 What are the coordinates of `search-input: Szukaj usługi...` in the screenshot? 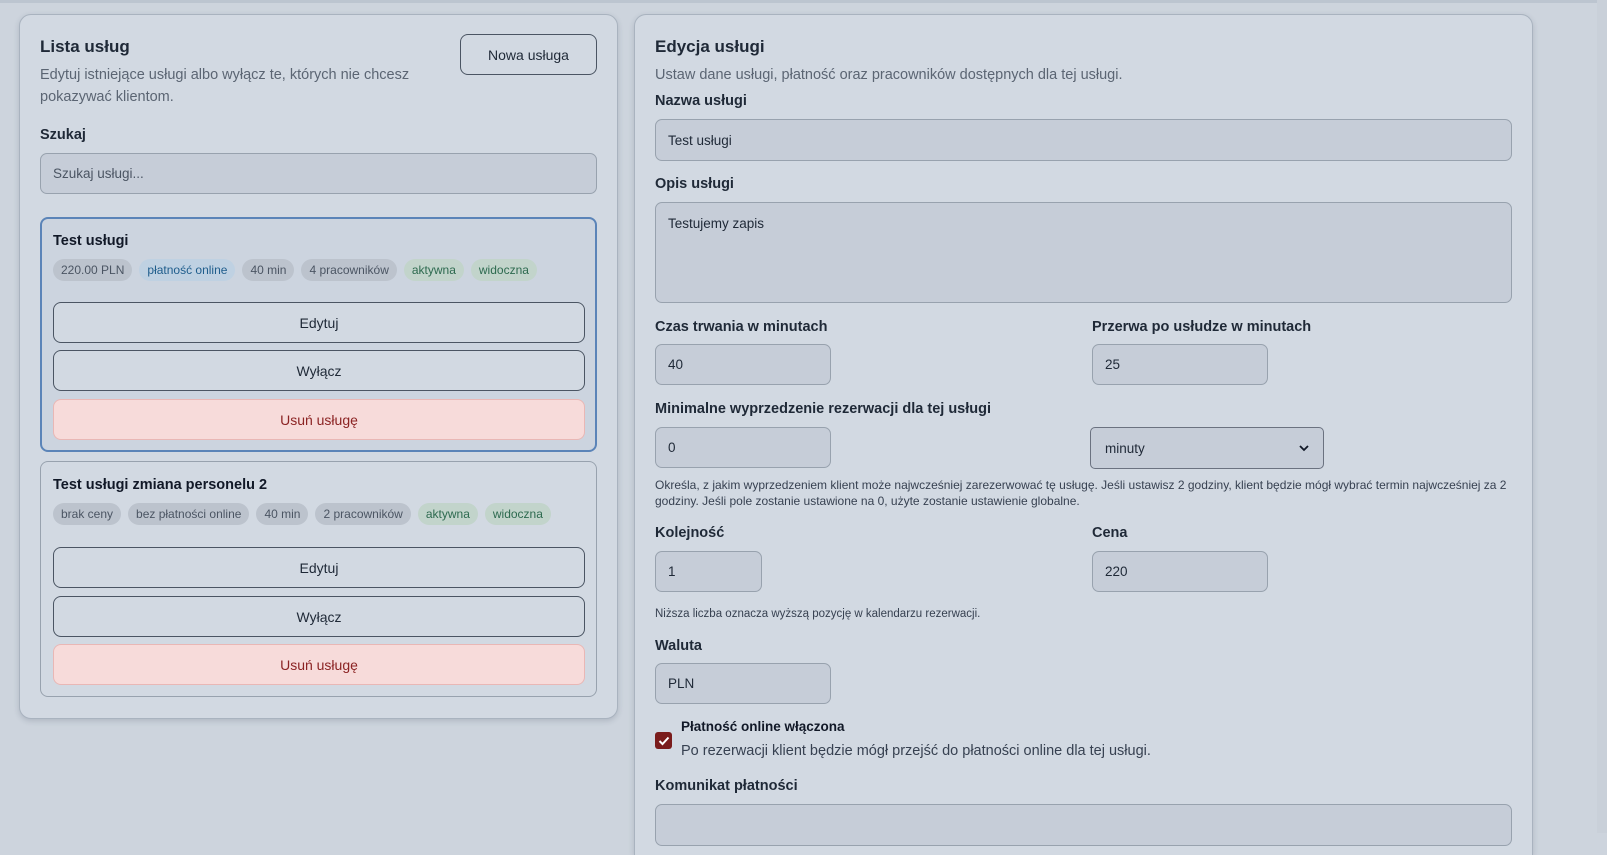 It's located at (318, 173).